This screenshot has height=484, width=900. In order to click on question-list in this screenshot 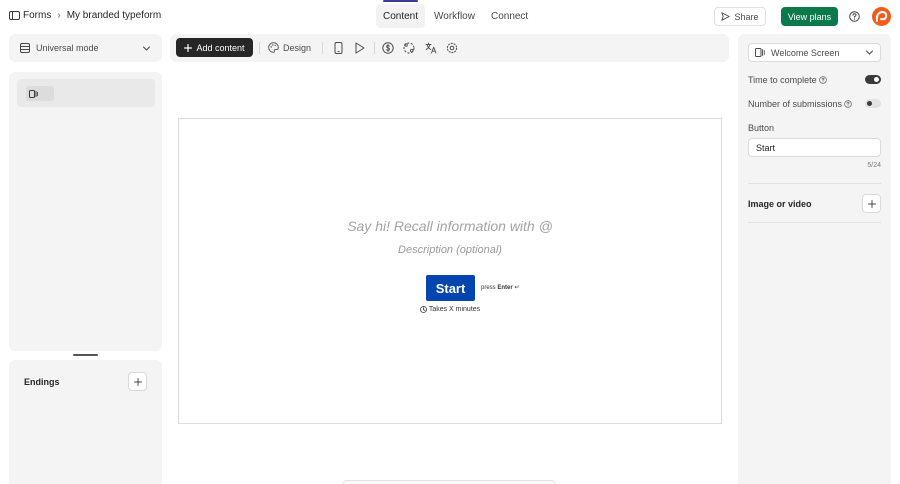, I will do `click(85, 211)`.